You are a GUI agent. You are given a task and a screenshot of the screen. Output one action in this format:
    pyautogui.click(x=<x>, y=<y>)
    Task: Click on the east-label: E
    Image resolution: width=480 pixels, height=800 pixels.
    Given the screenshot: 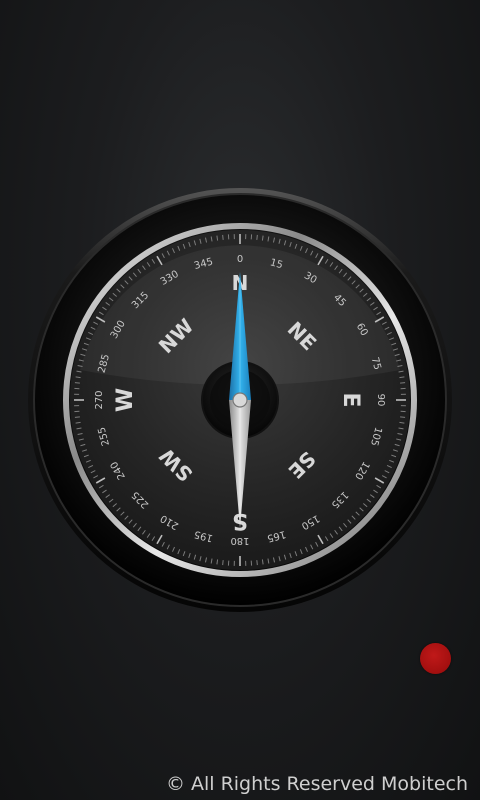 What is the action you would take?
    pyautogui.click(x=350, y=399)
    